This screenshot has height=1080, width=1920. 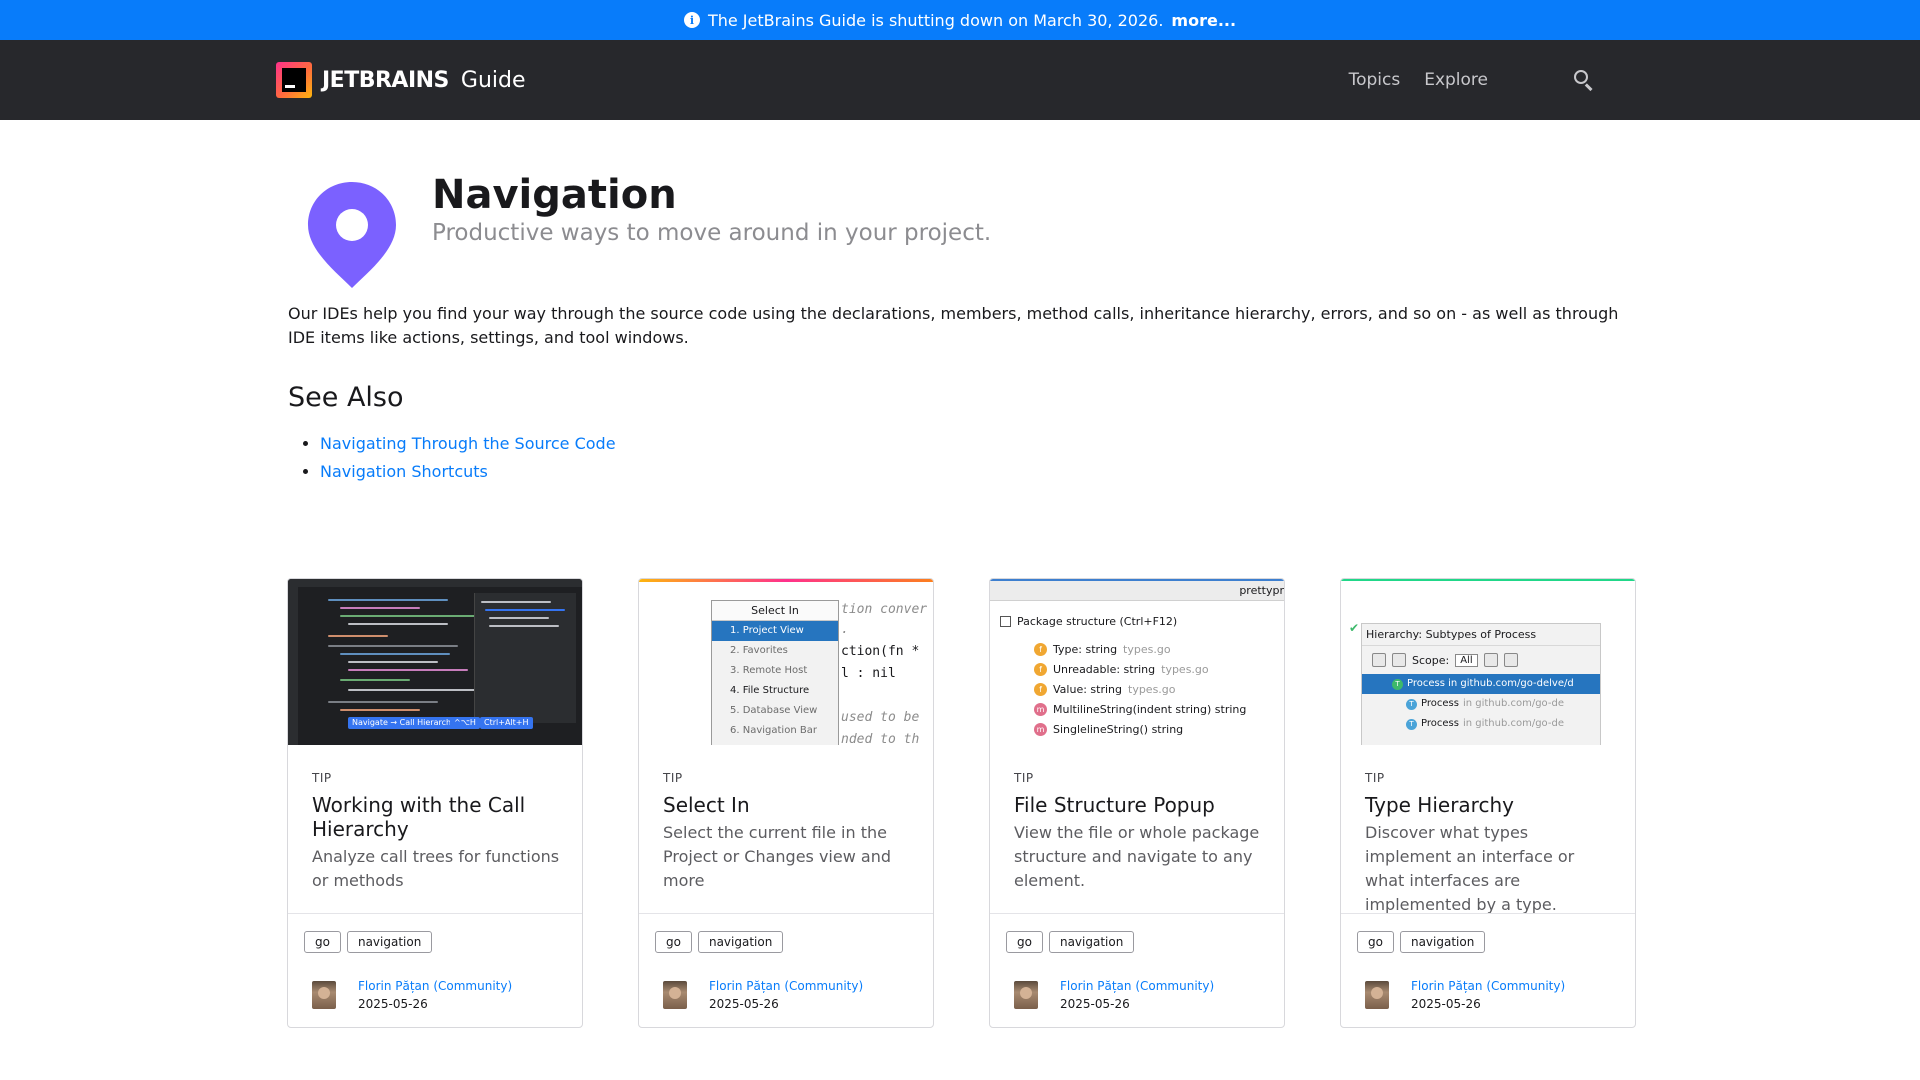 I want to click on card-title: File Structure Popup, so click(x=1139, y=805).